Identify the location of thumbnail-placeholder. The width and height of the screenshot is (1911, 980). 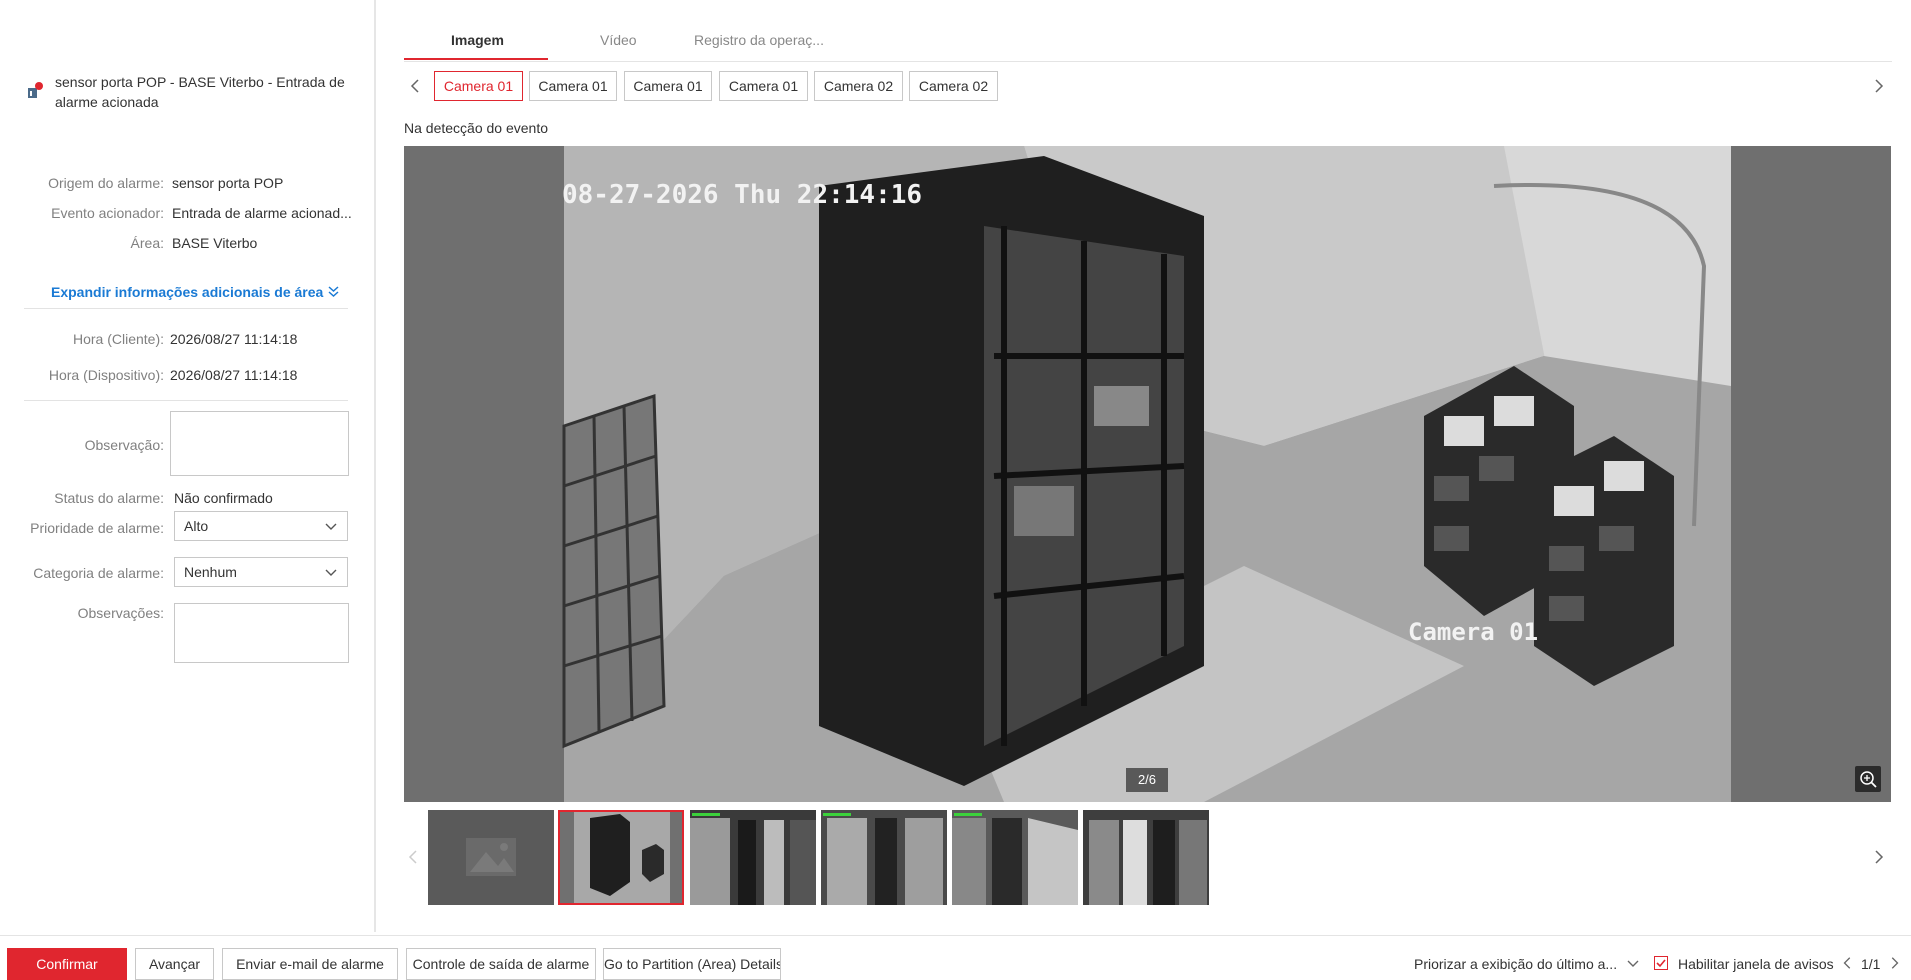
(491, 857).